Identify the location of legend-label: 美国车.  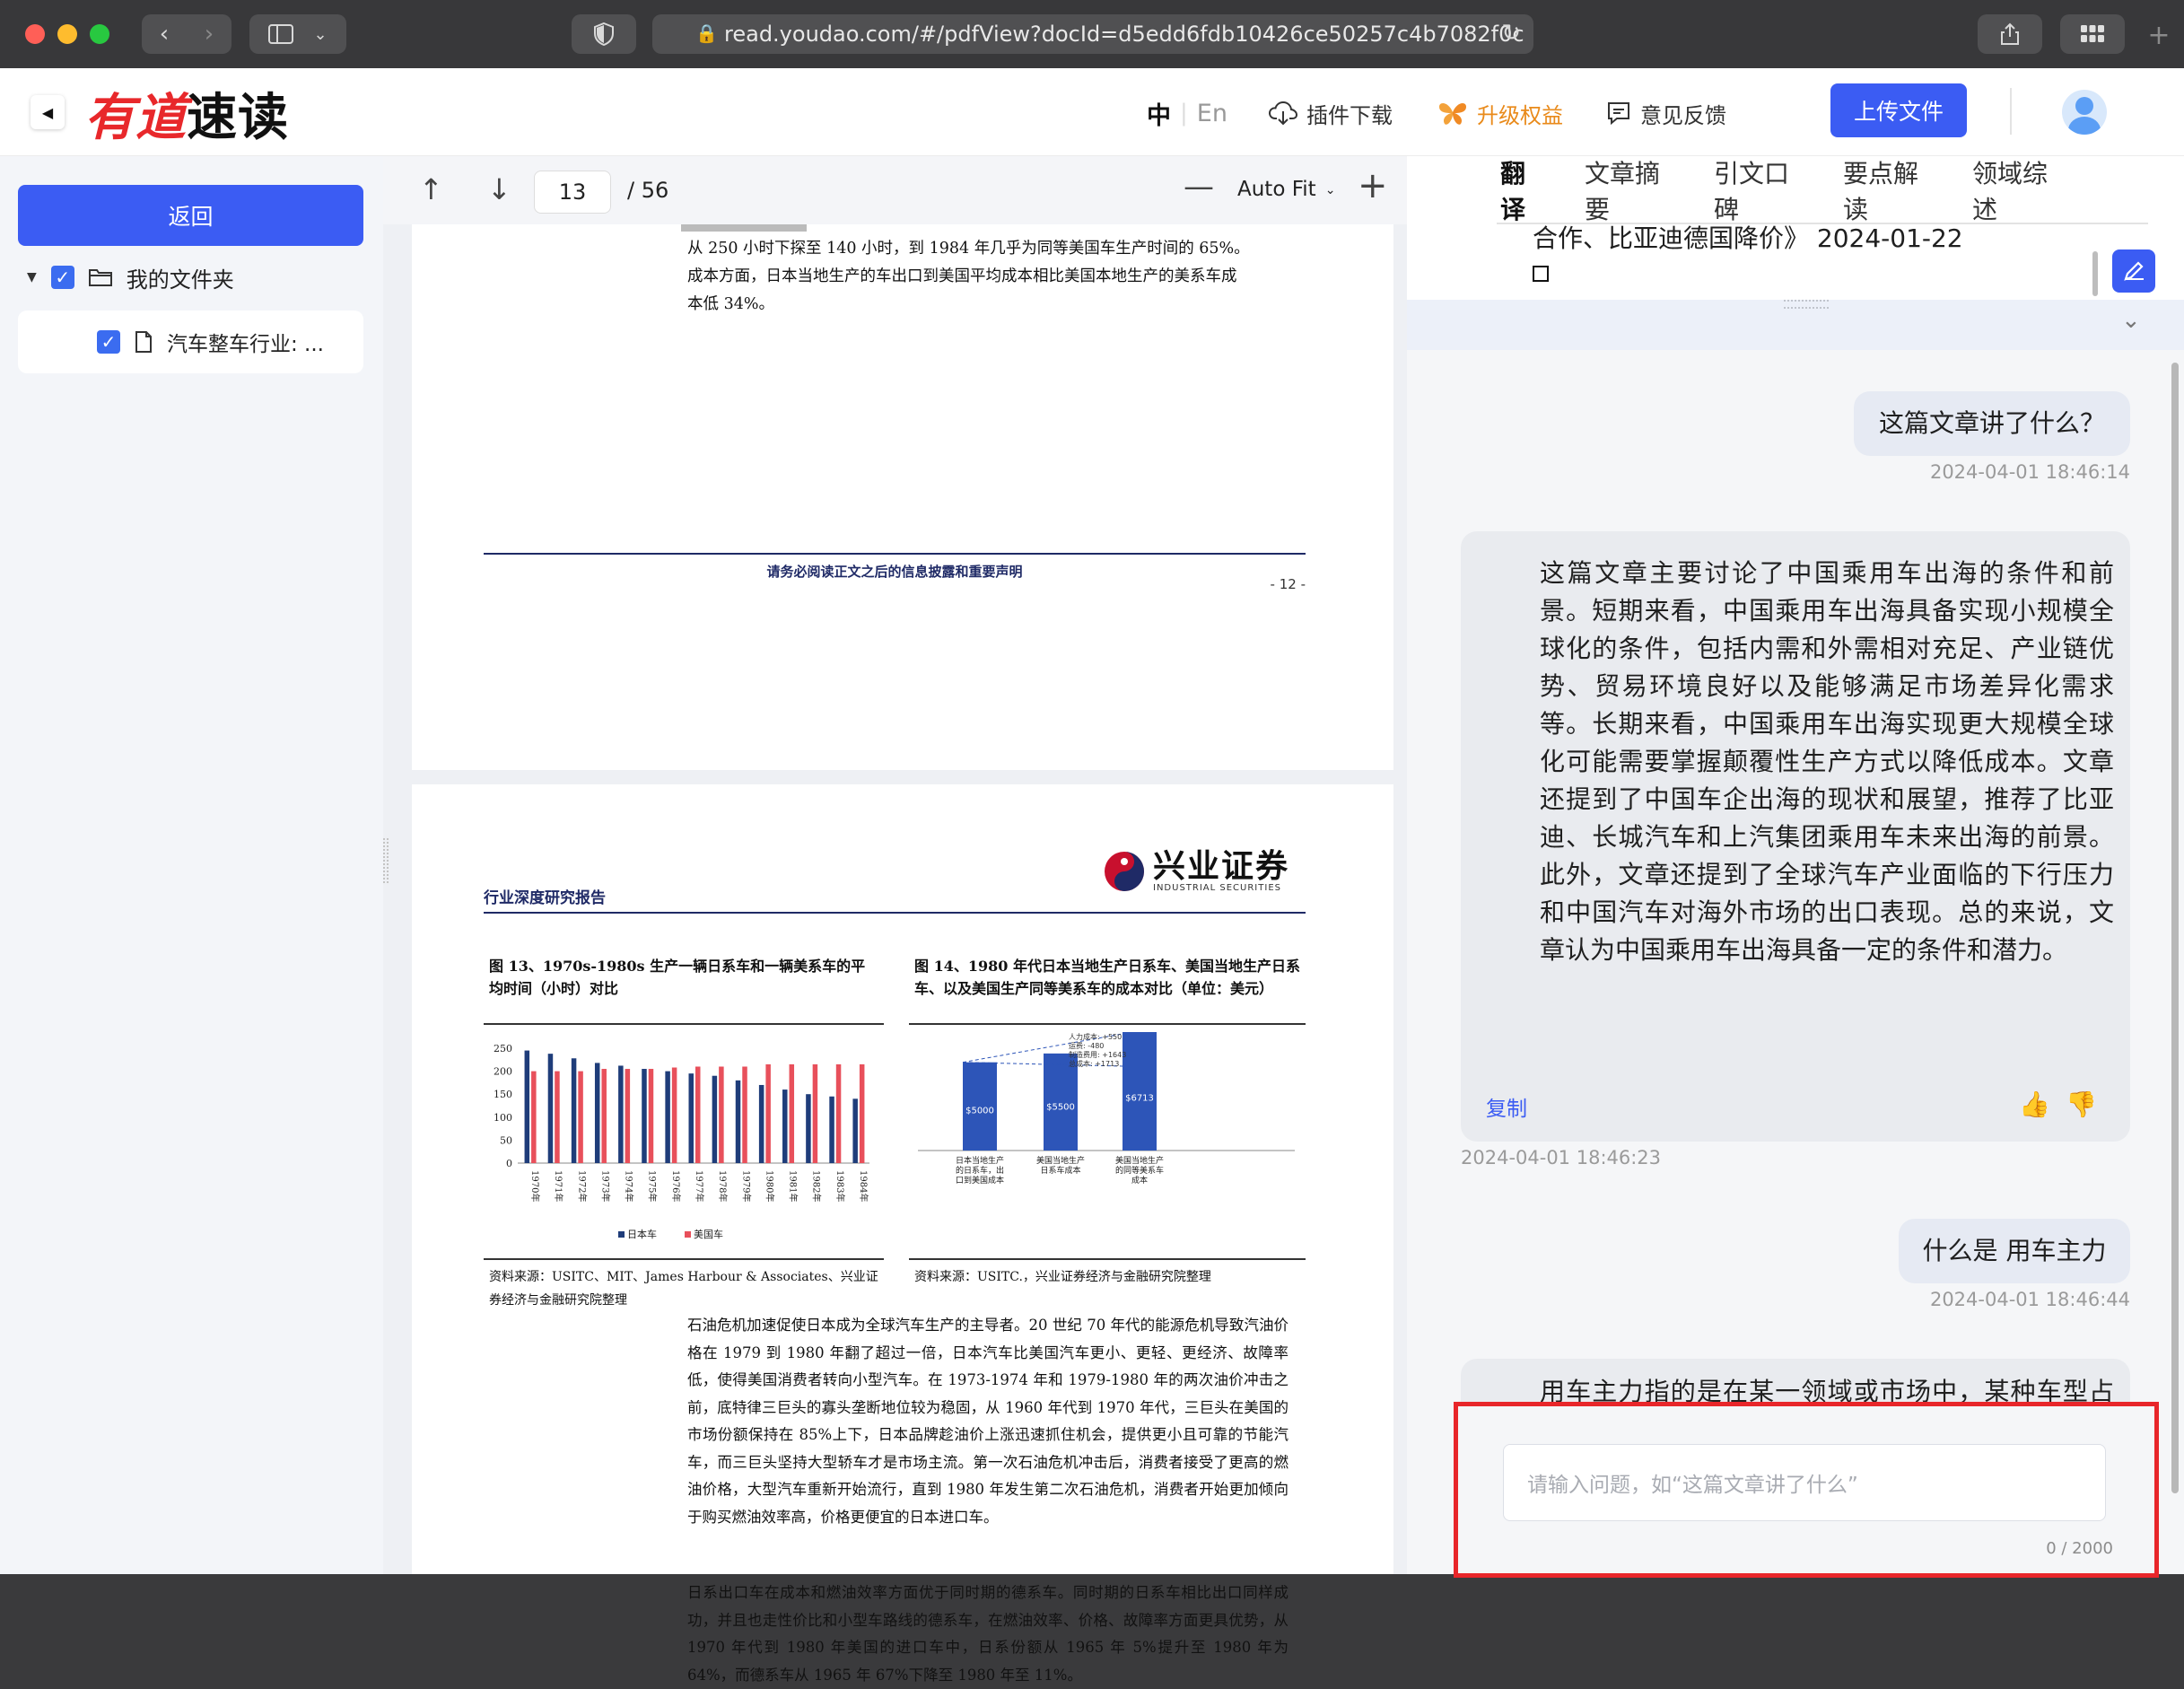
(708, 1234).